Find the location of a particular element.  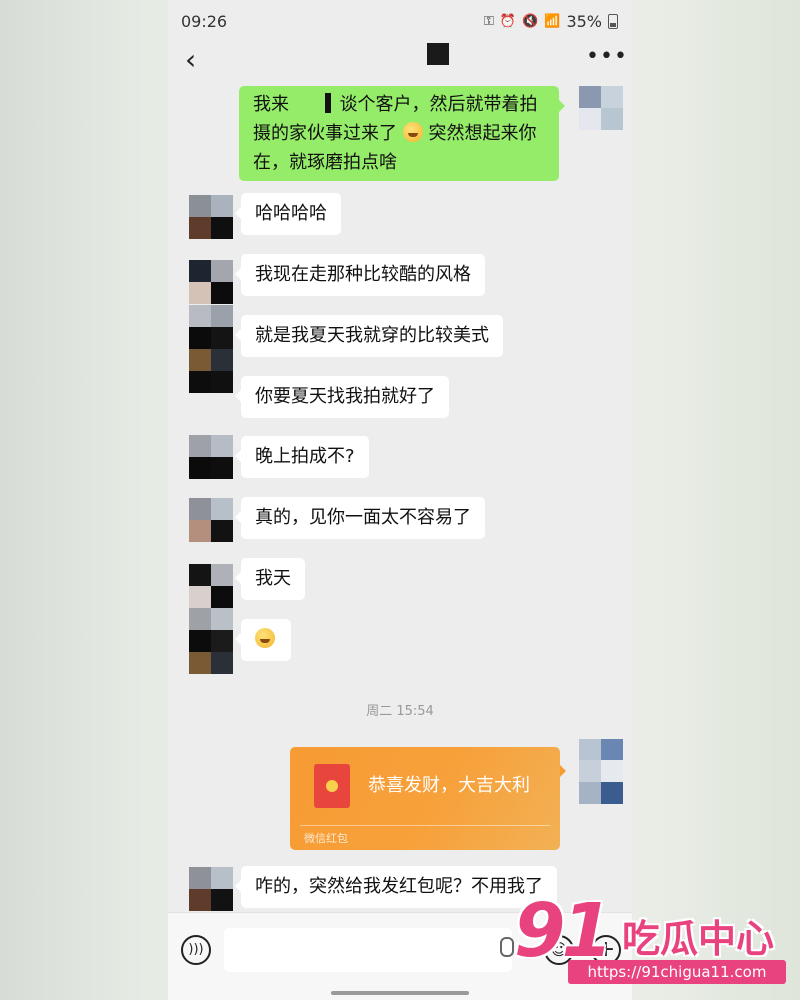

chat-navbar: ‹ ••• is located at coordinates (400, 62).